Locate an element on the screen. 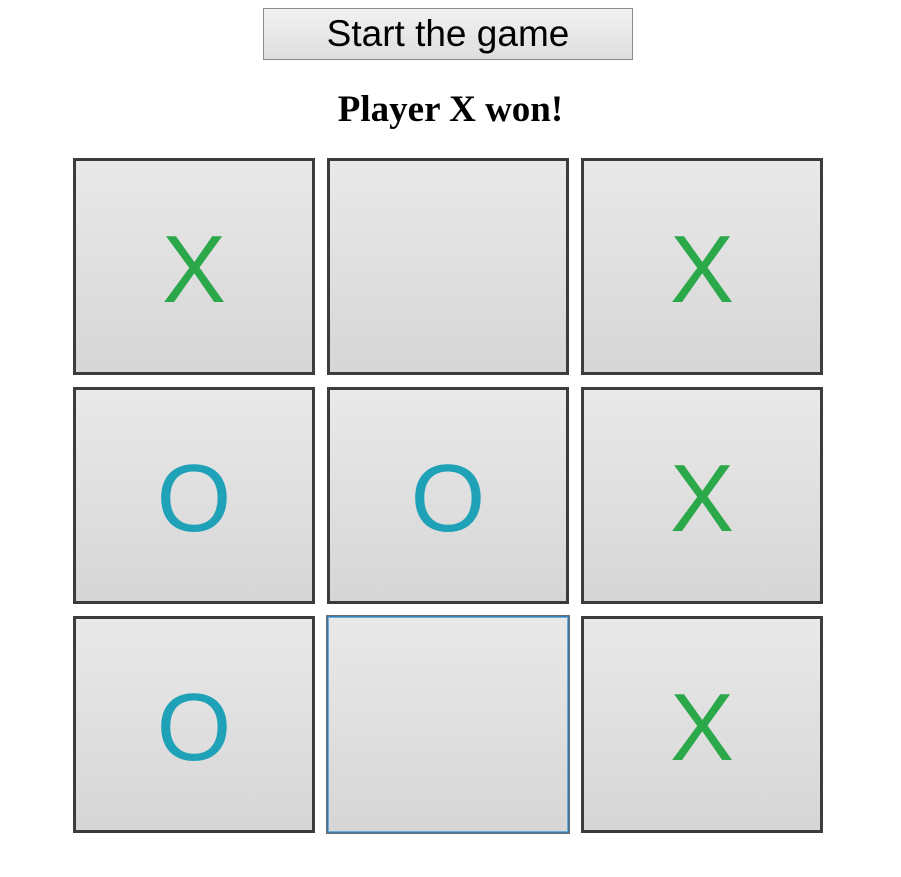 This screenshot has height=877, width=901. board-cell-r3-c3: X is located at coordinates (702, 724).